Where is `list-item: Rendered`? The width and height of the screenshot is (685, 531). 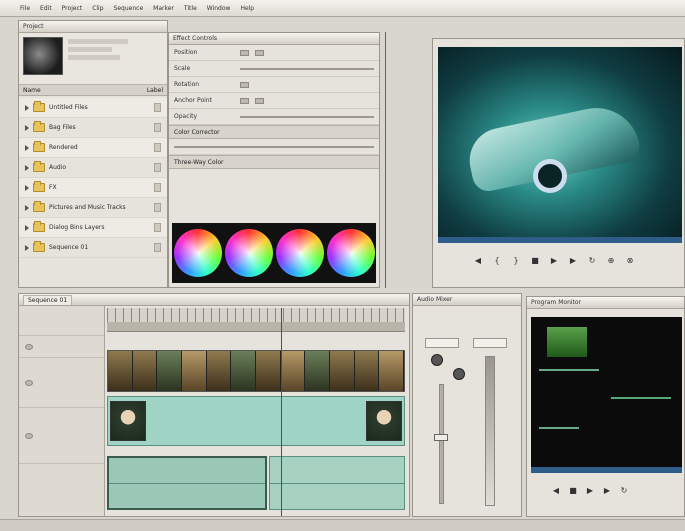
list-item: Rendered is located at coordinates (93, 148).